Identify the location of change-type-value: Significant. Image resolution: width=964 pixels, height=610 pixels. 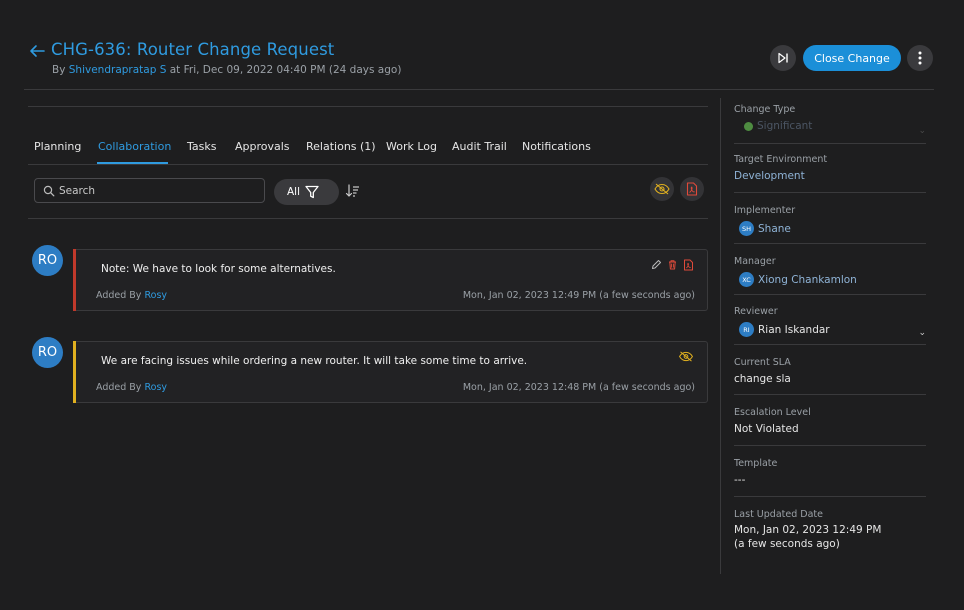
(785, 126).